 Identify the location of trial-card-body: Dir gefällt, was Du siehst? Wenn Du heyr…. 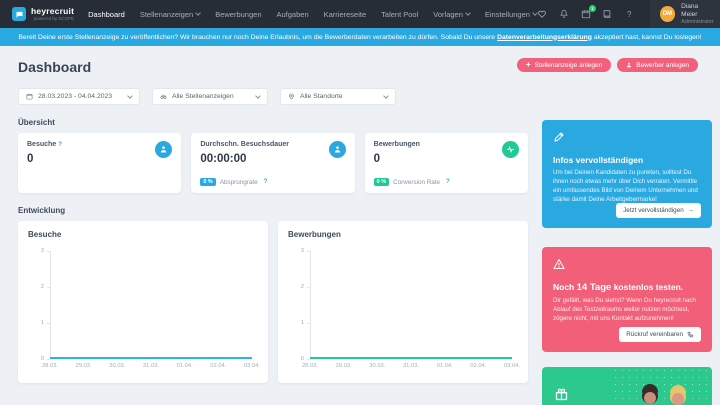
(624, 309).